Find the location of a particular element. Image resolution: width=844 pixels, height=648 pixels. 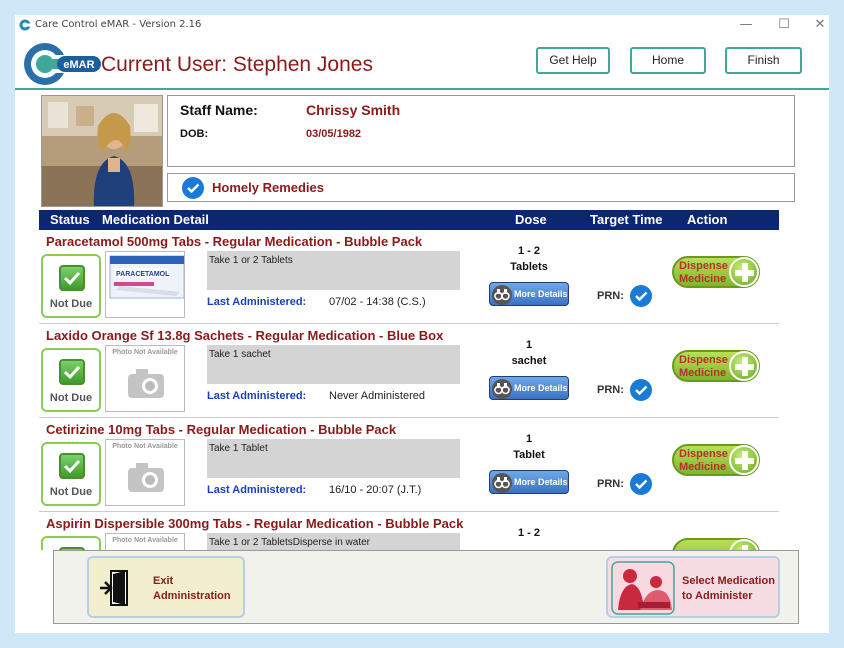

dose: 1 Tablet is located at coordinates (529, 447).